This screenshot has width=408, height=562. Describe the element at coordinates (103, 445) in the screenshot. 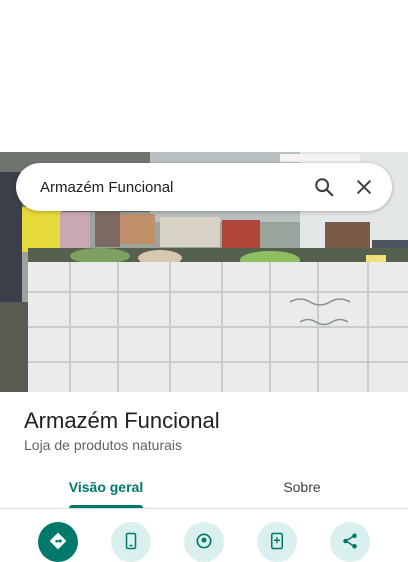

I see `place-category: Loja de produtos naturais` at that location.